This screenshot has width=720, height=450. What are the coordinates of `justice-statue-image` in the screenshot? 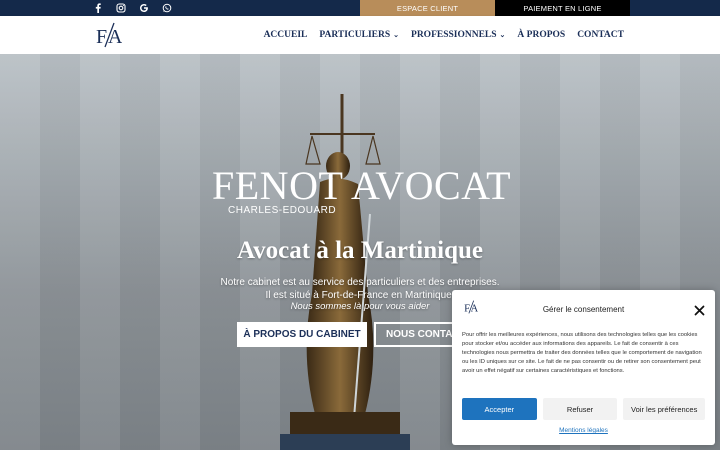 It's located at (345, 272).